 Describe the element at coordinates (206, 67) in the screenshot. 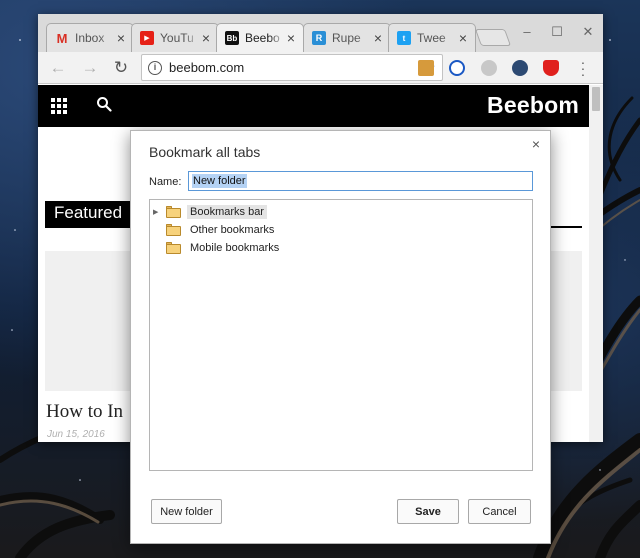

I see `address-url: beebom.com` at that location.